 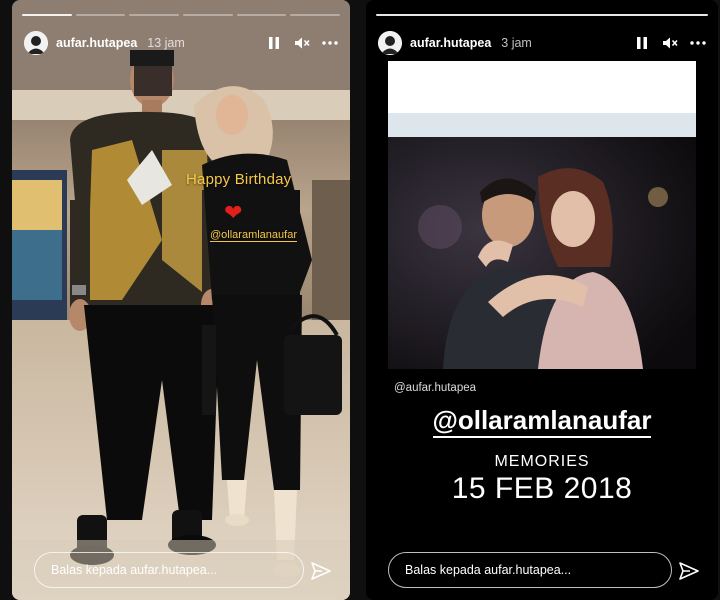 I want to click on memories-label: MEMORIES, so click(x=542, y=461).